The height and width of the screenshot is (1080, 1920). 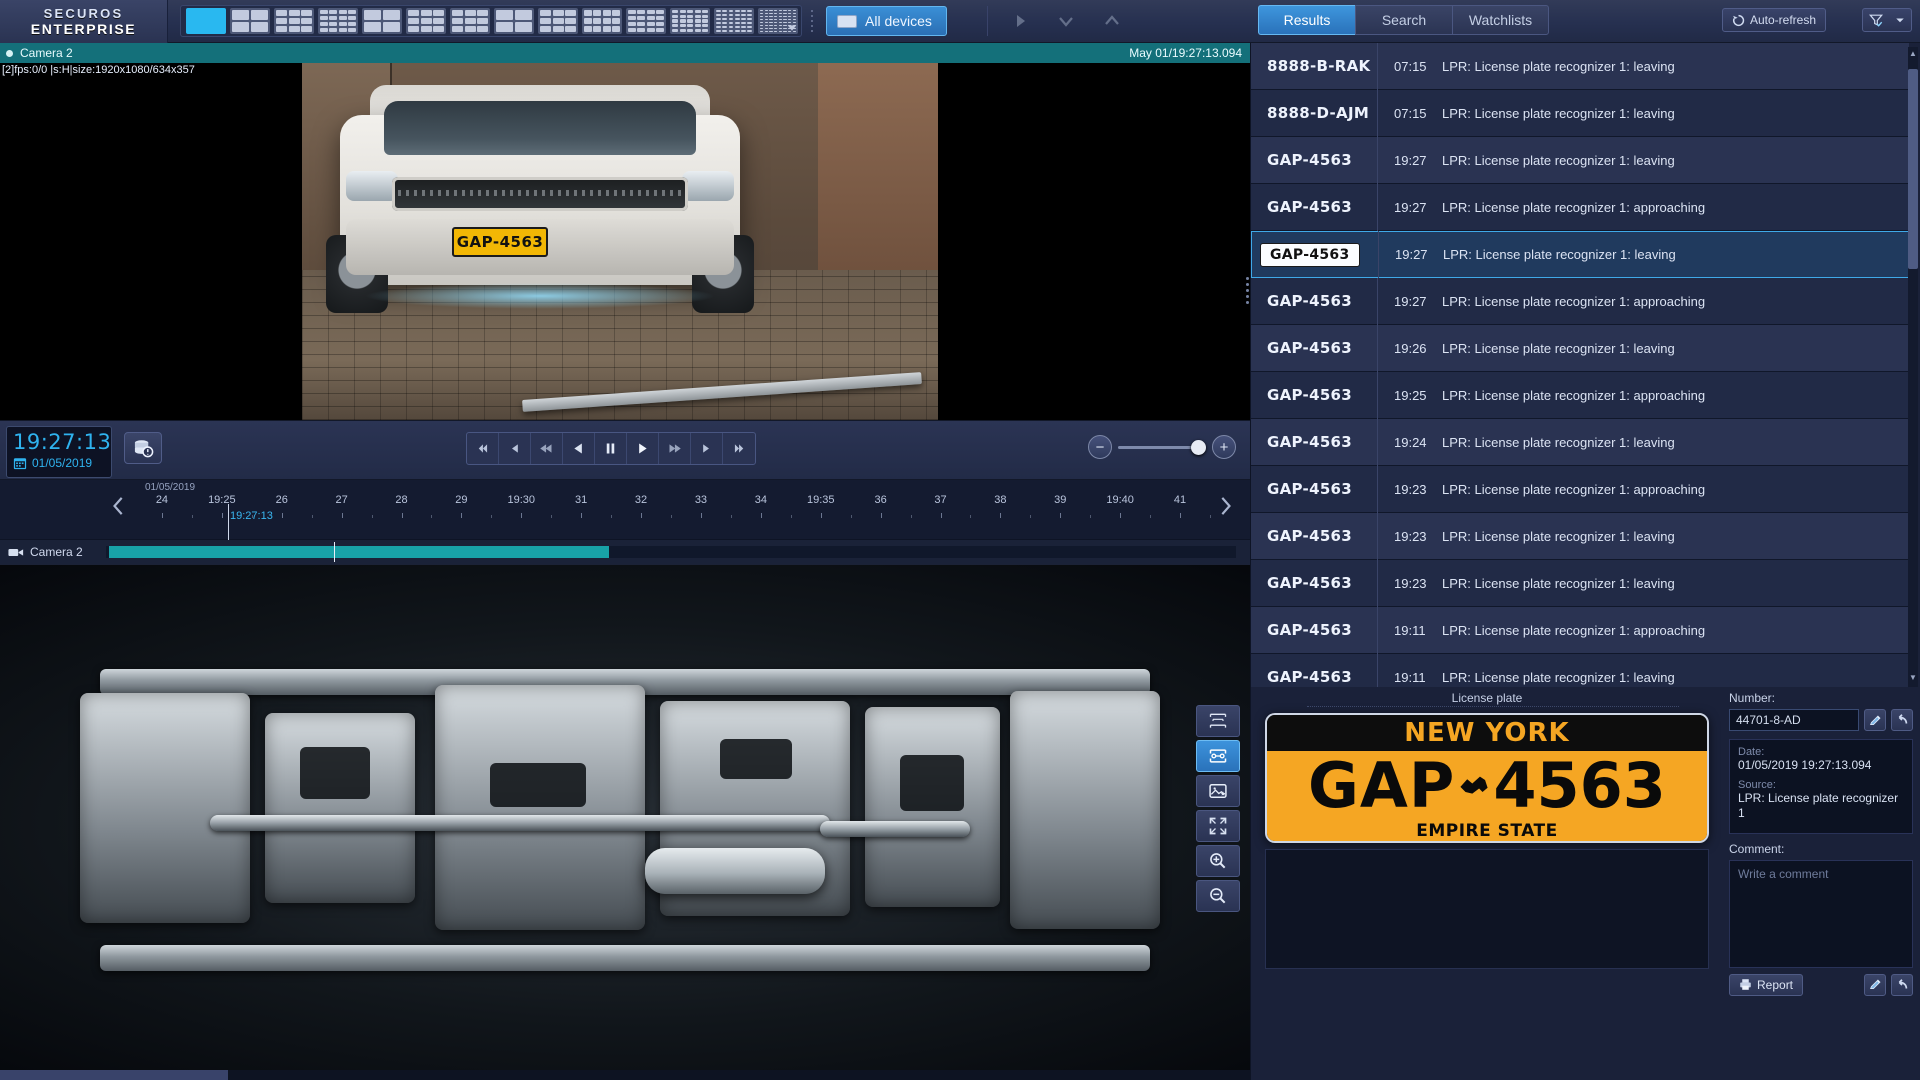 What do you see at coordinates (114, 1075) in the screenshot?
I see `bottom-scrollbar-thumb` at bounding box center [114, 1075].